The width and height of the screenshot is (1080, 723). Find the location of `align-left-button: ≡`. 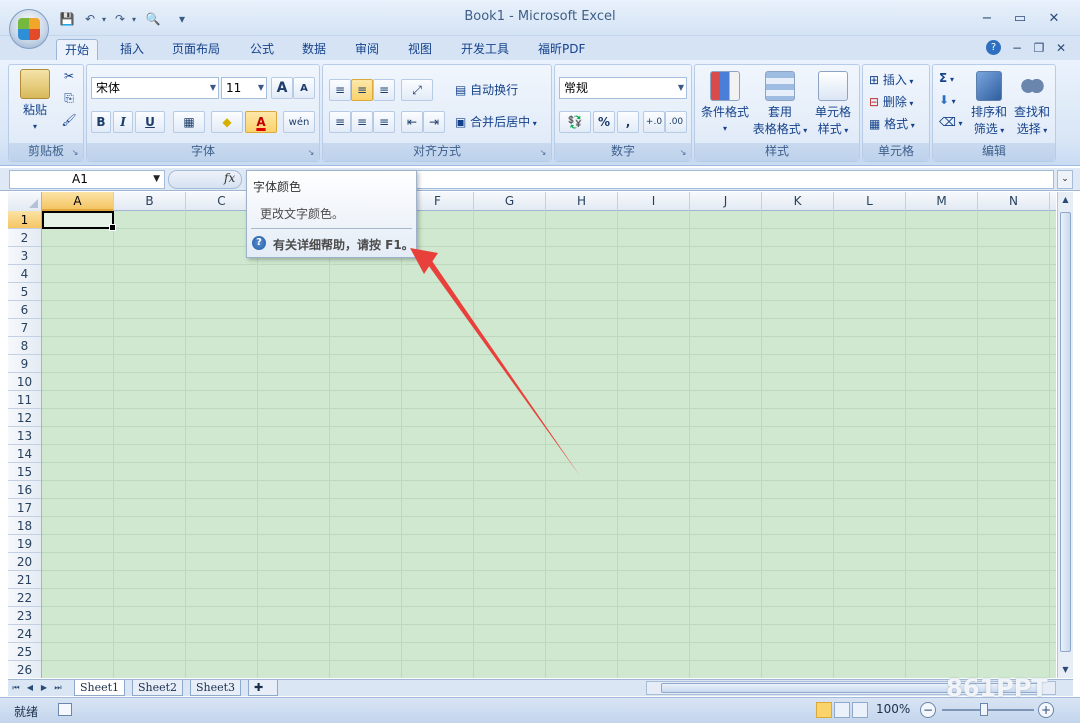

align-left-button: ≡ is located at coordinates (340, 122).